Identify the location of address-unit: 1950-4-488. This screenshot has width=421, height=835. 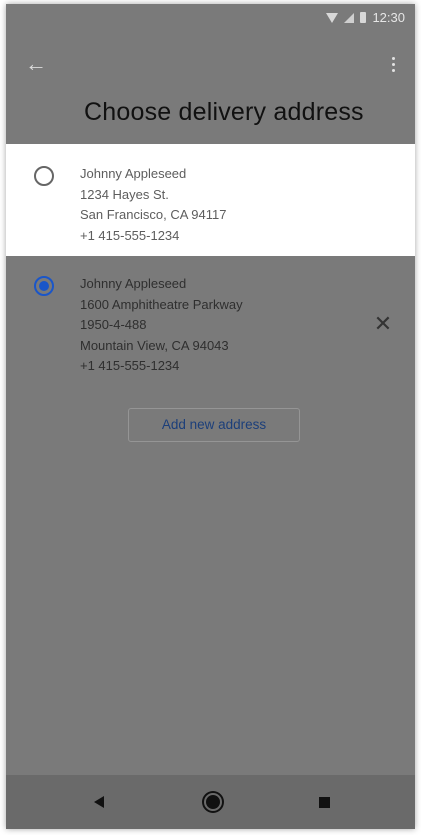
(113, 324).